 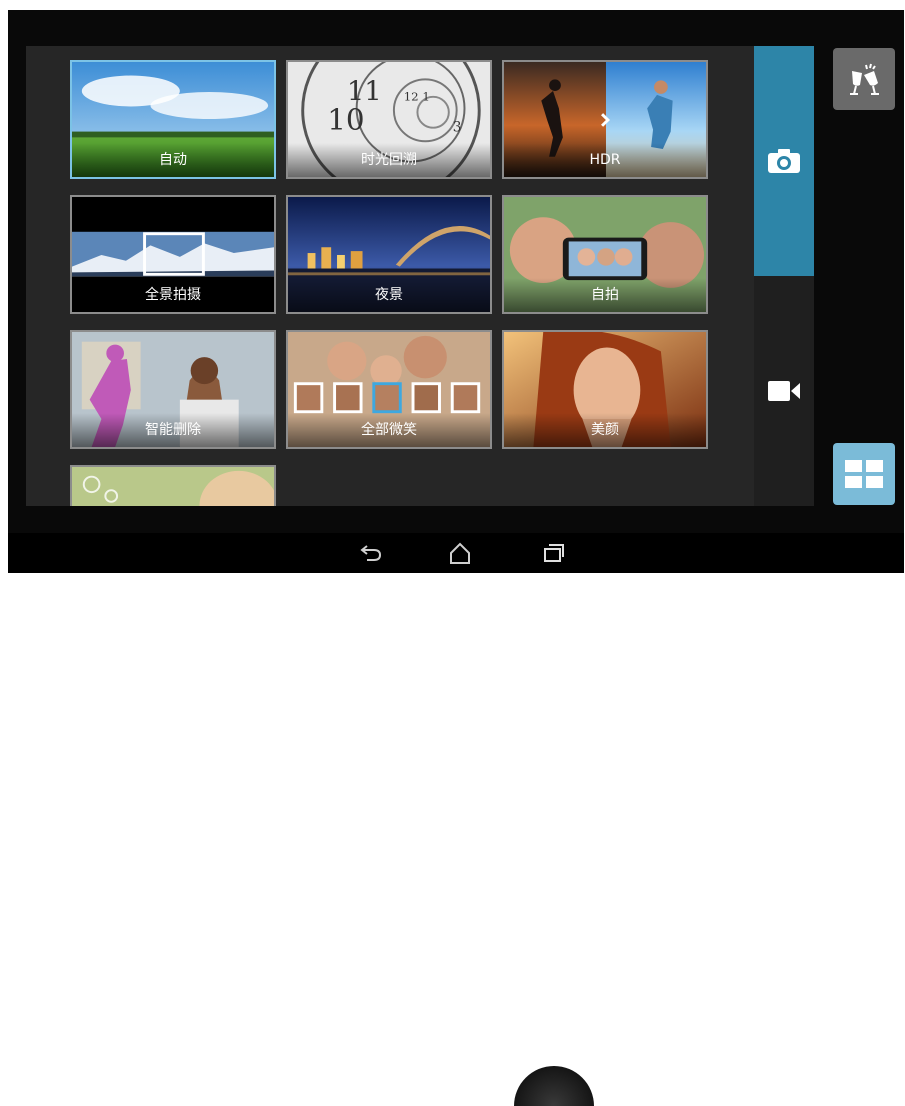 What do you see at coordinates (173, 119) in the screenshot?
I see `mode-tile-auto: 自动` at bounding box center [173, 119].